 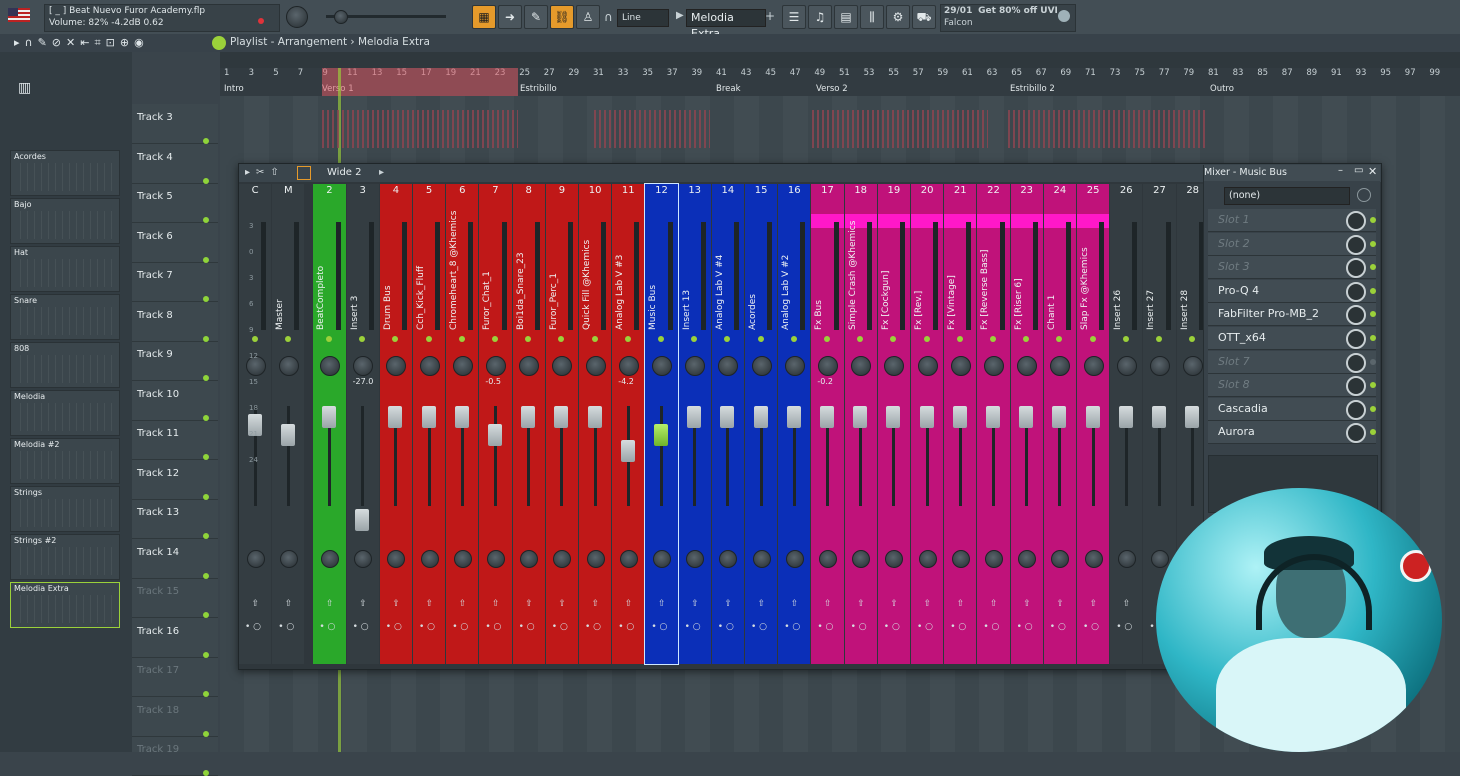 I want to click on pattern-item: Snare, so click(x=65, y=317).